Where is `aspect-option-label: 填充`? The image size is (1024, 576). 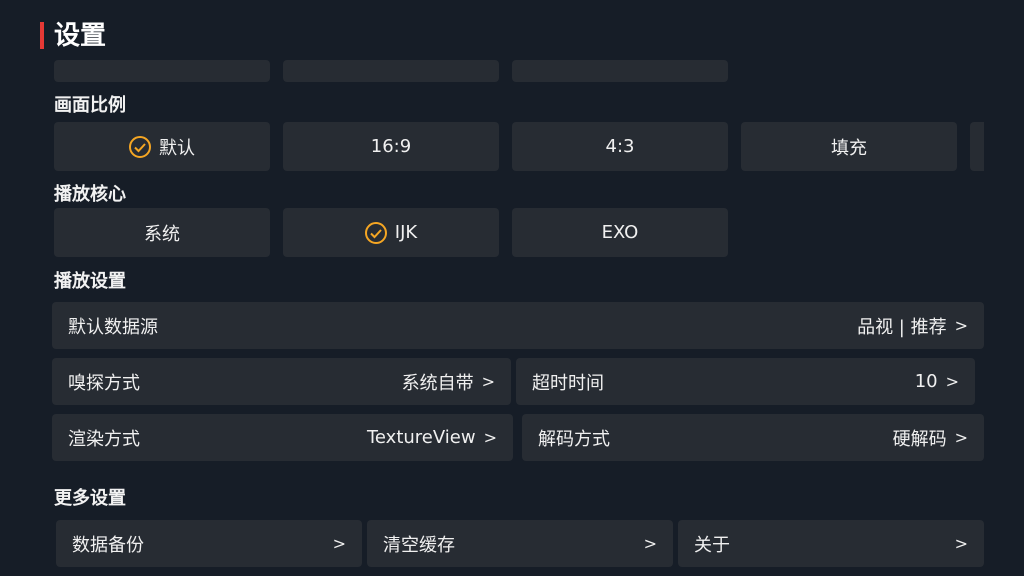 aspect-option-label: 填充 is located at coordinates (849, 148).